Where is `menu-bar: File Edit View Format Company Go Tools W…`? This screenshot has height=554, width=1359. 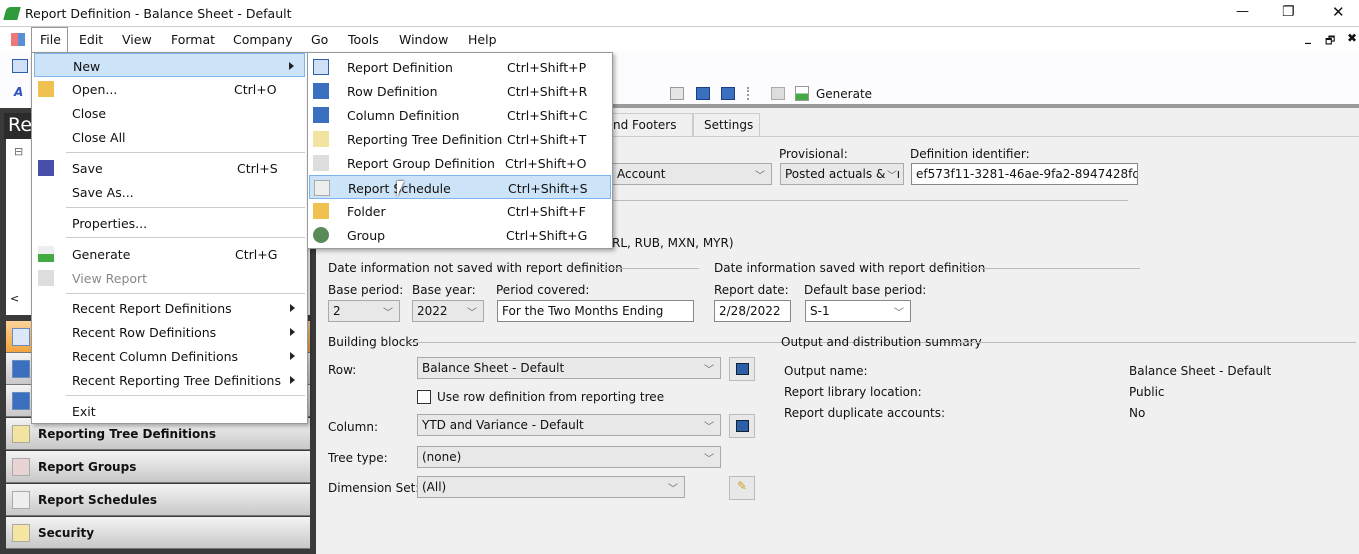 menu-bar: File Edit View Format Company Go Tools W… is located at coordinates (679, 39).